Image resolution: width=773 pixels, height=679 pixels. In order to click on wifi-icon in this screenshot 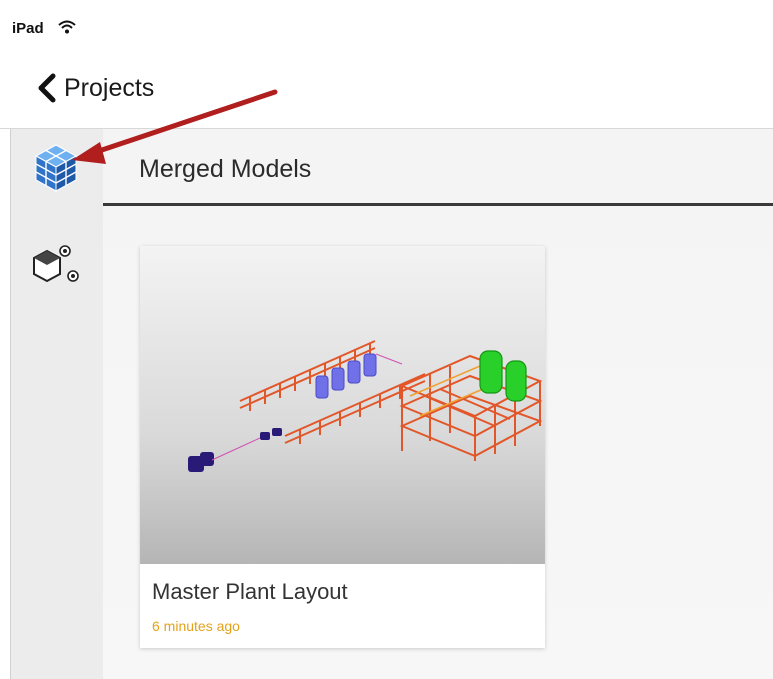, I will do `click(67, 27)`.